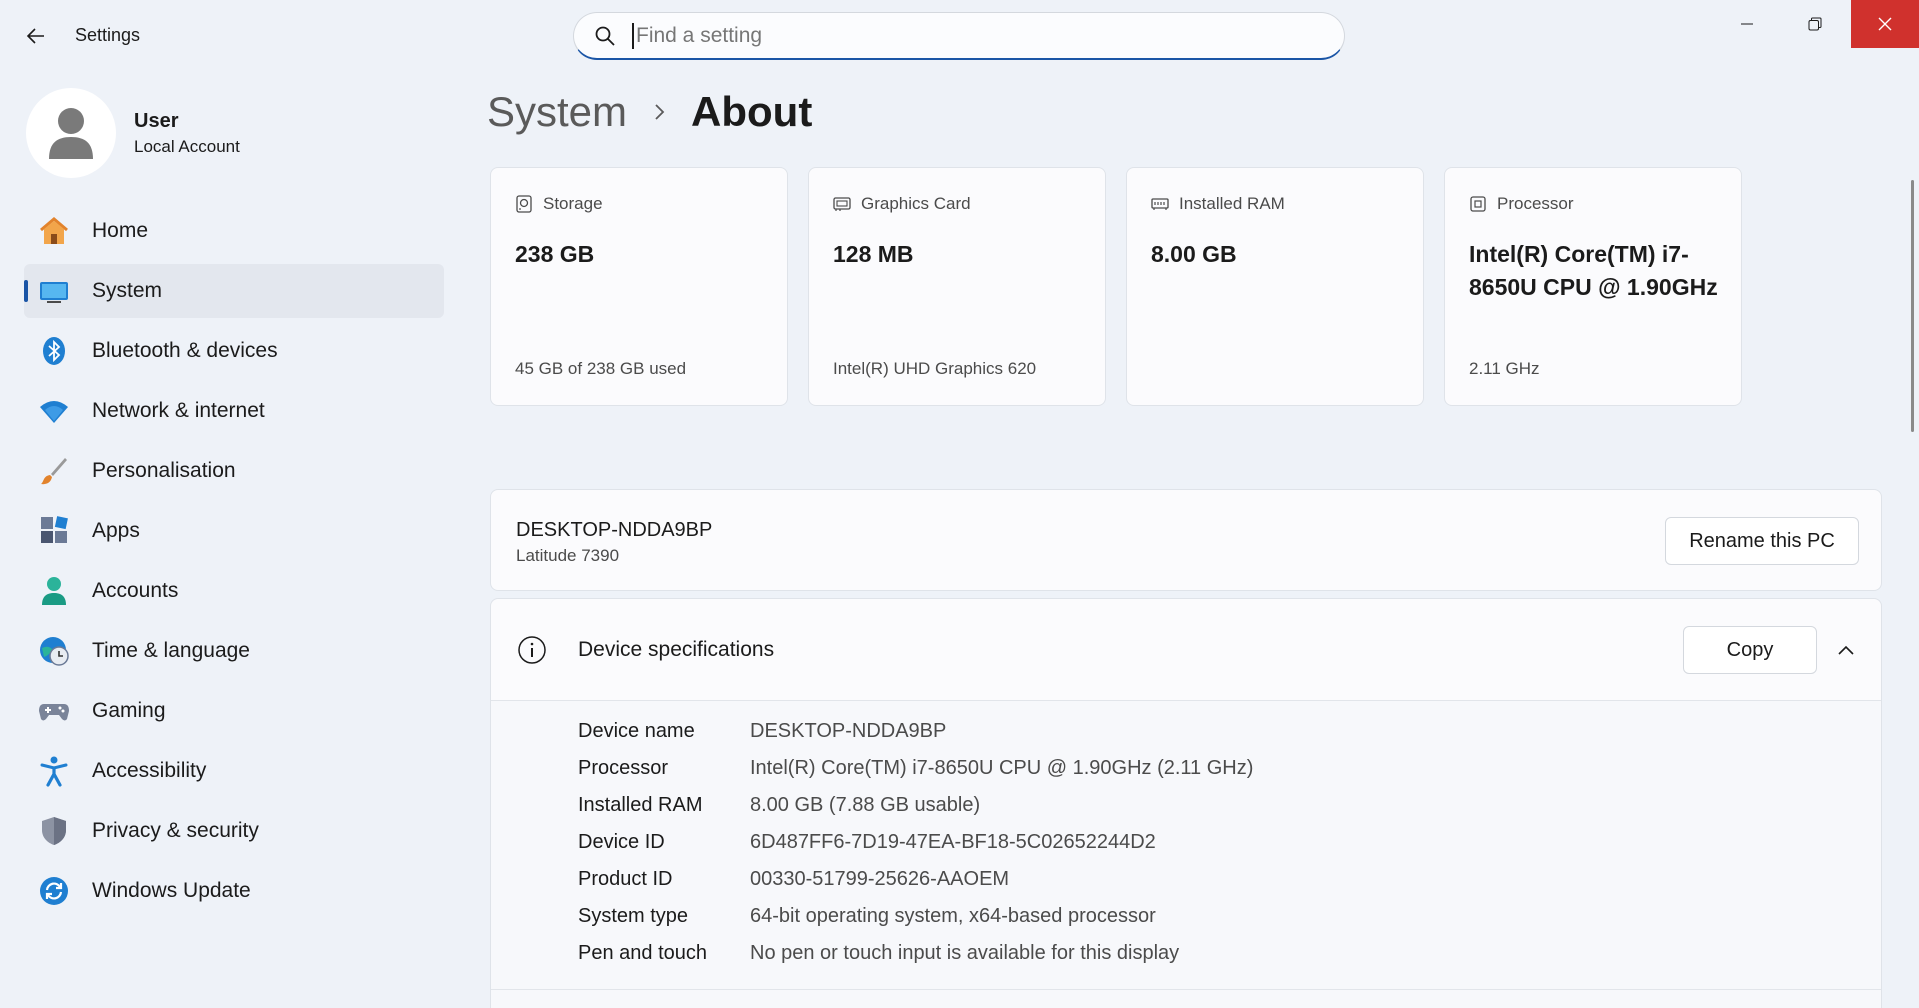 The height and width of the screenshot is (1008, 1919). Describe the element at coordinates (633, 916) in the screenshot. I see `spec-key: System type` at that location.